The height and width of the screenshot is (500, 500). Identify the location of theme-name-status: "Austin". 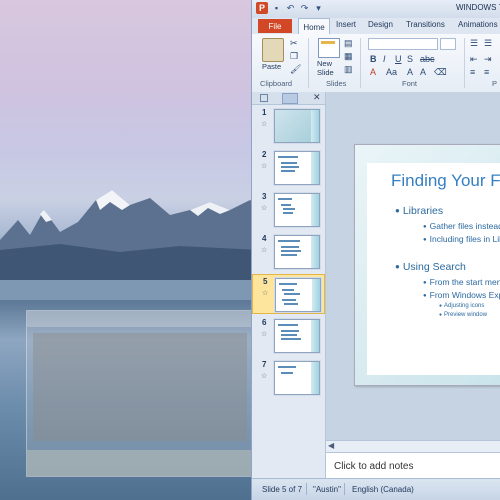
(327, 489).